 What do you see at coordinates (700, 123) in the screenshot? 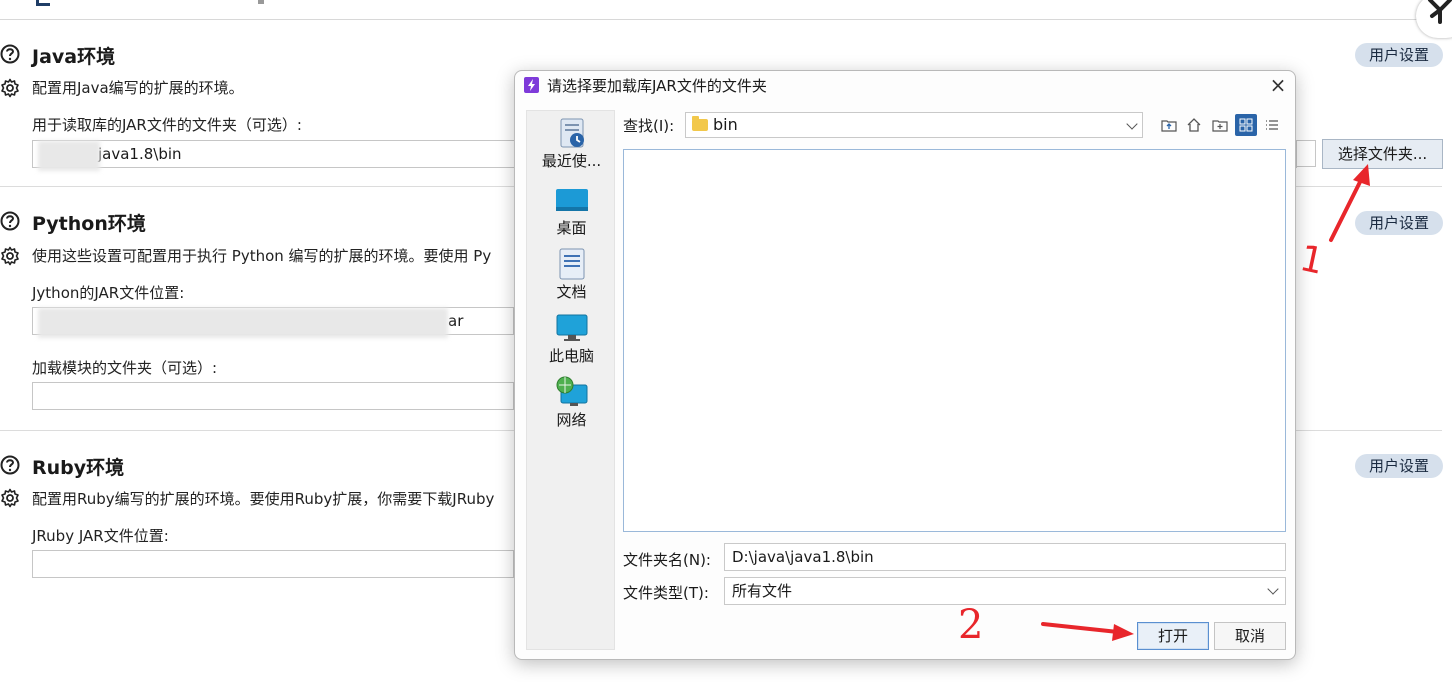
I see `folder-icon` at bounding box center [700, 123].